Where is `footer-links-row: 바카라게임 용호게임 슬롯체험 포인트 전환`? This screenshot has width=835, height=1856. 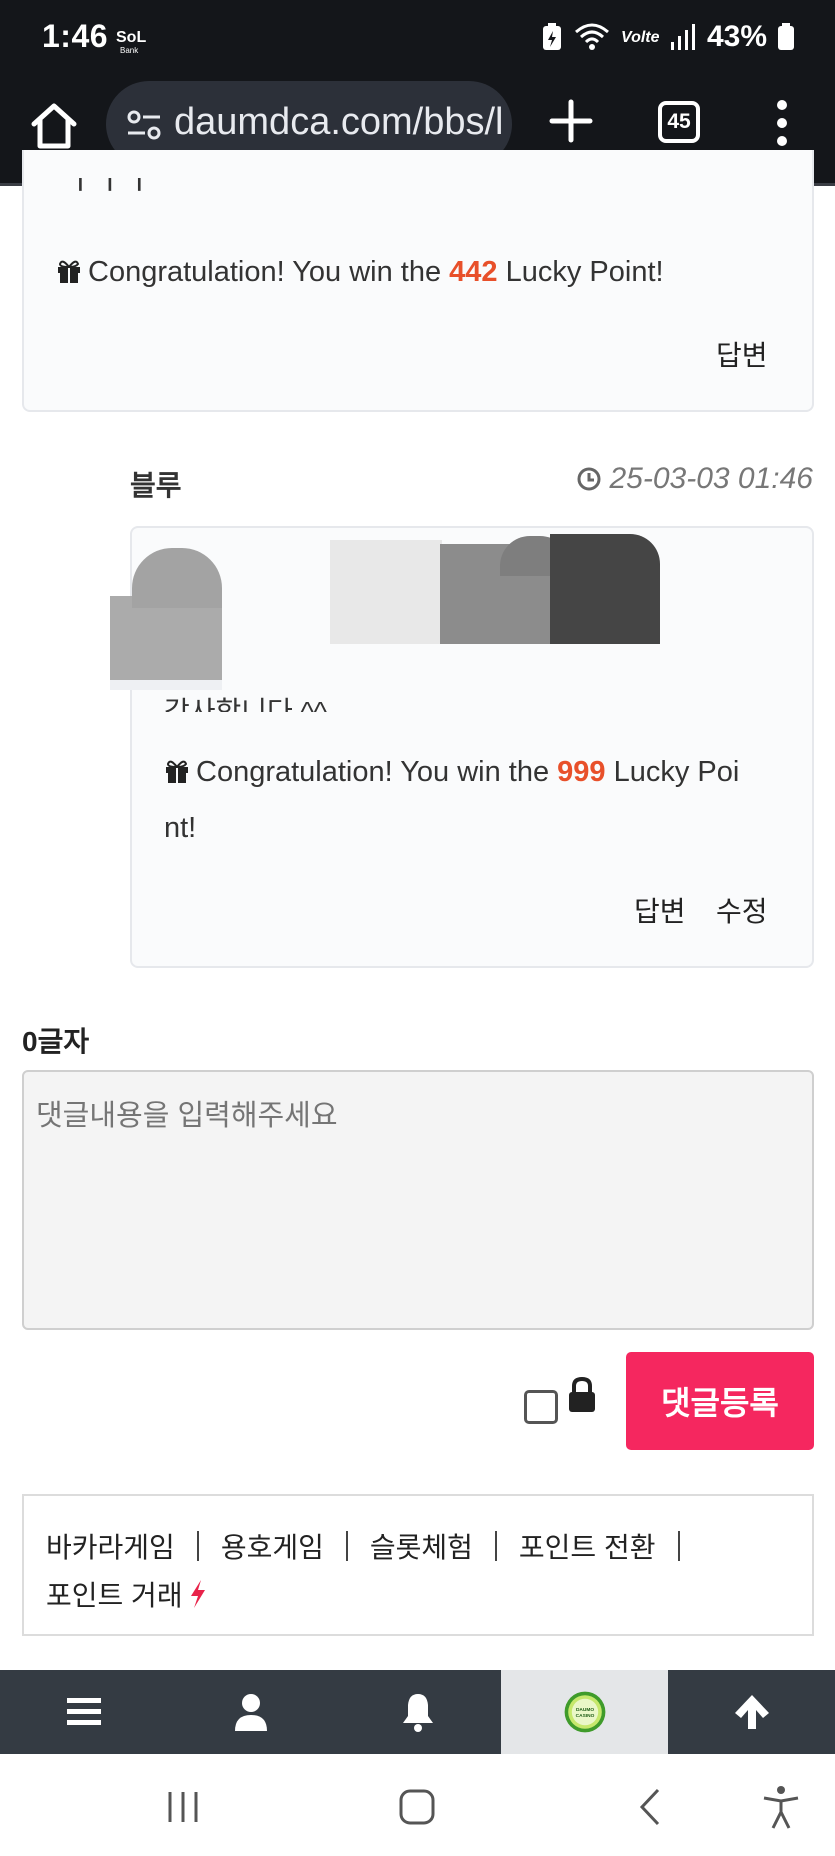
footer-links-row: 바카라게임 용호게임 슬롯체험 포인트 전환 is located at coordinates (374, 1546).